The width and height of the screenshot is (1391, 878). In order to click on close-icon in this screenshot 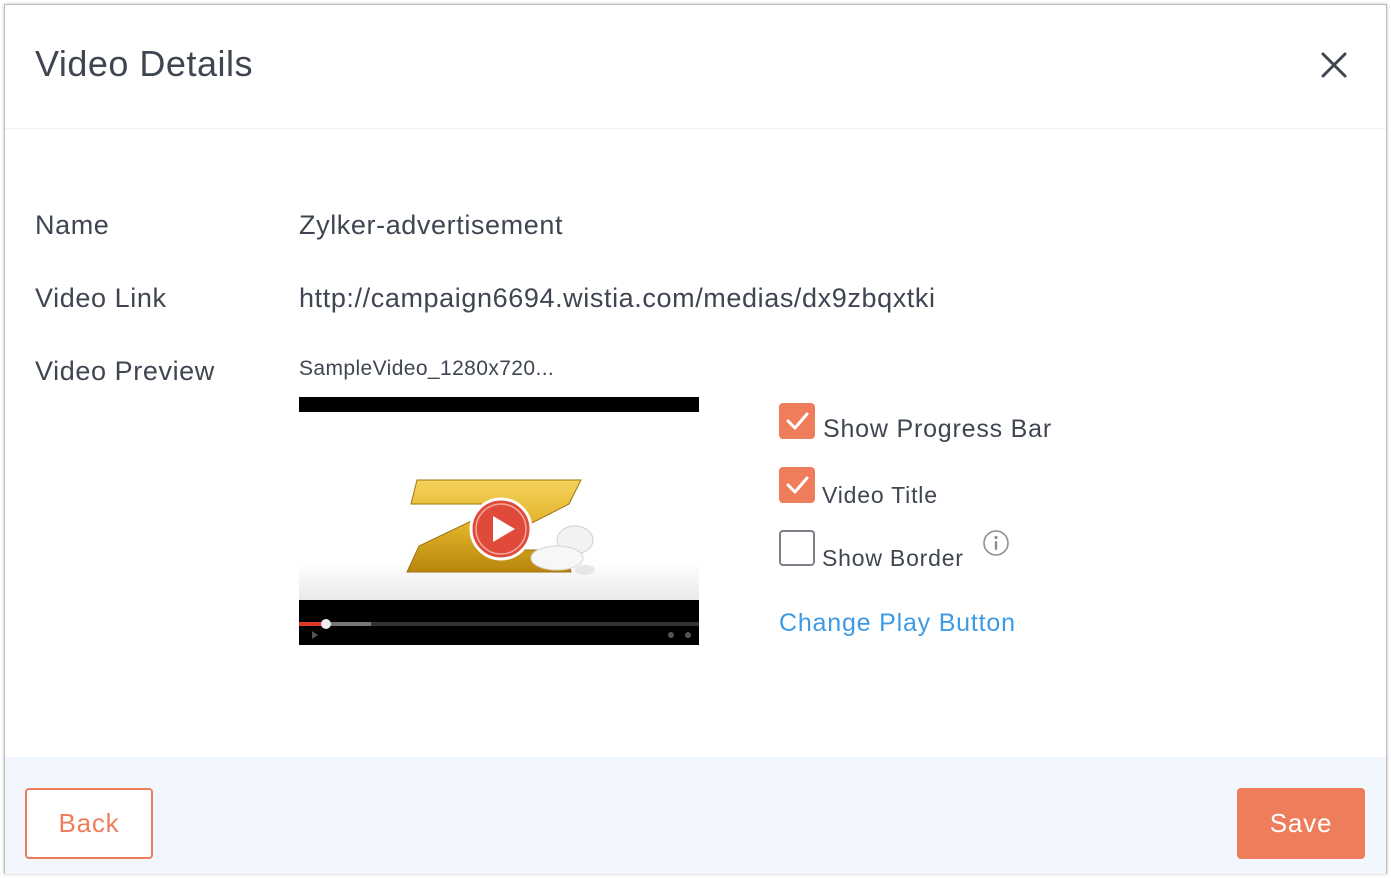, I will do `click(1334, 65)`.